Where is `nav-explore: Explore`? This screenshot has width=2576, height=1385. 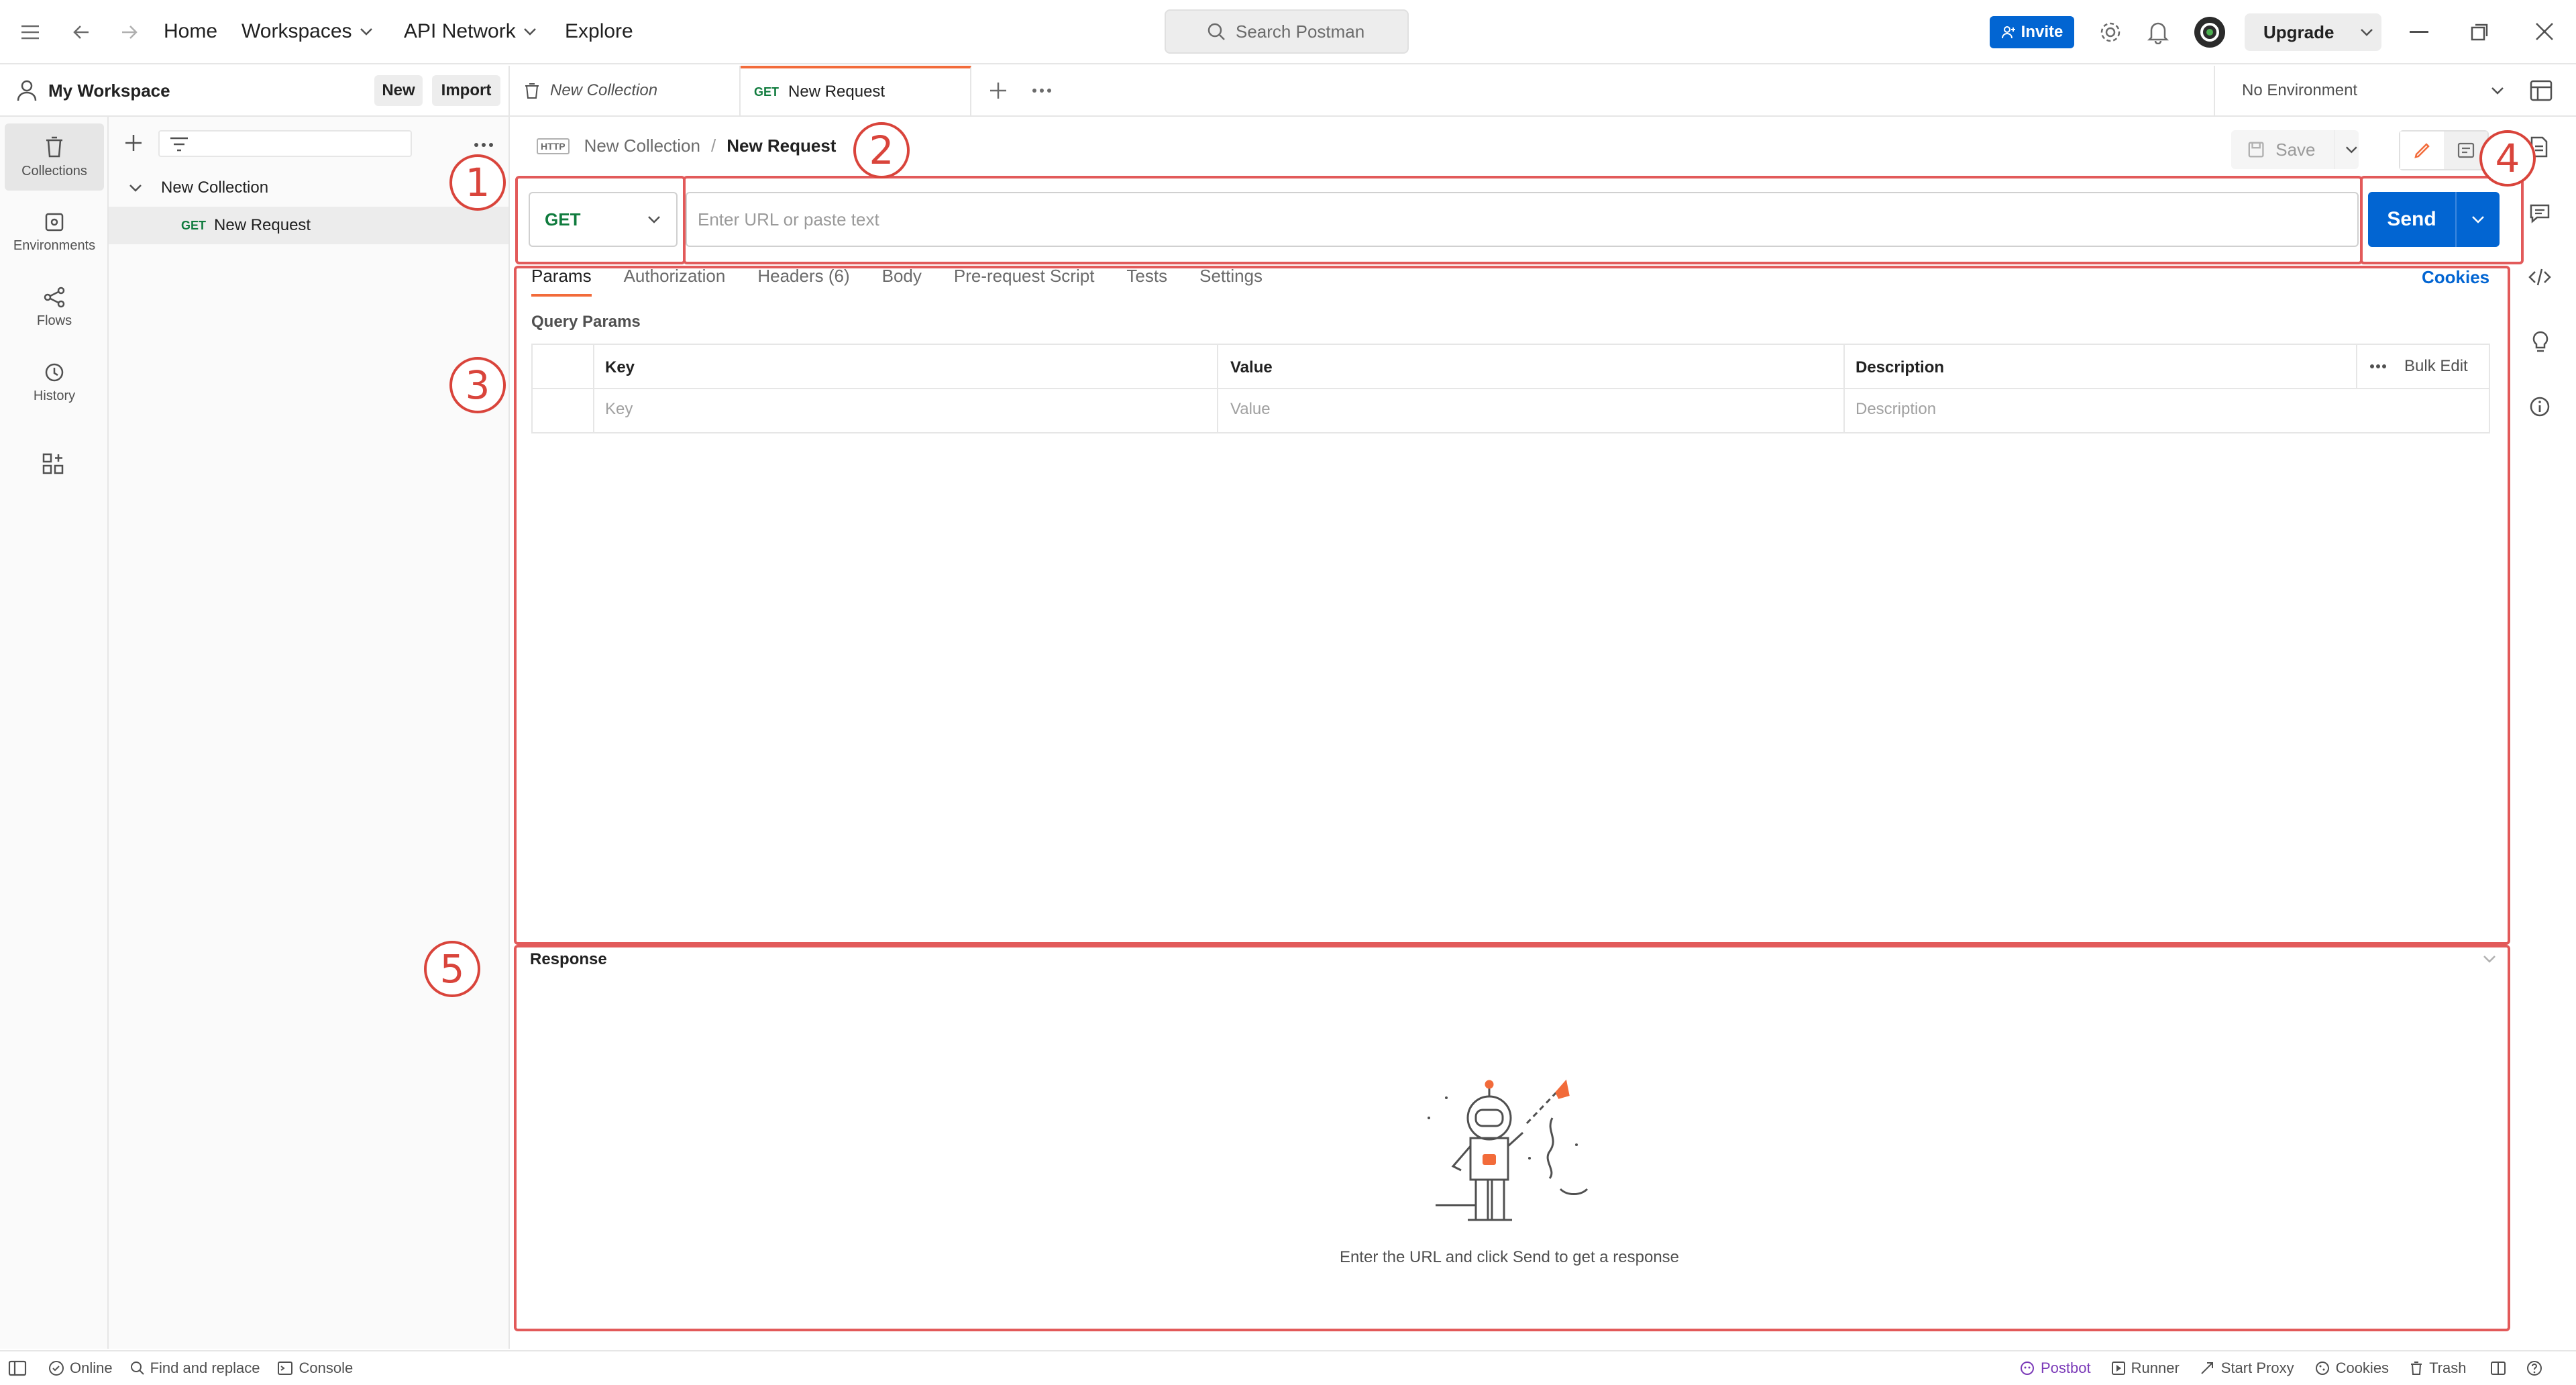 nav-explore: Explore is located at coordinates (599, 31).